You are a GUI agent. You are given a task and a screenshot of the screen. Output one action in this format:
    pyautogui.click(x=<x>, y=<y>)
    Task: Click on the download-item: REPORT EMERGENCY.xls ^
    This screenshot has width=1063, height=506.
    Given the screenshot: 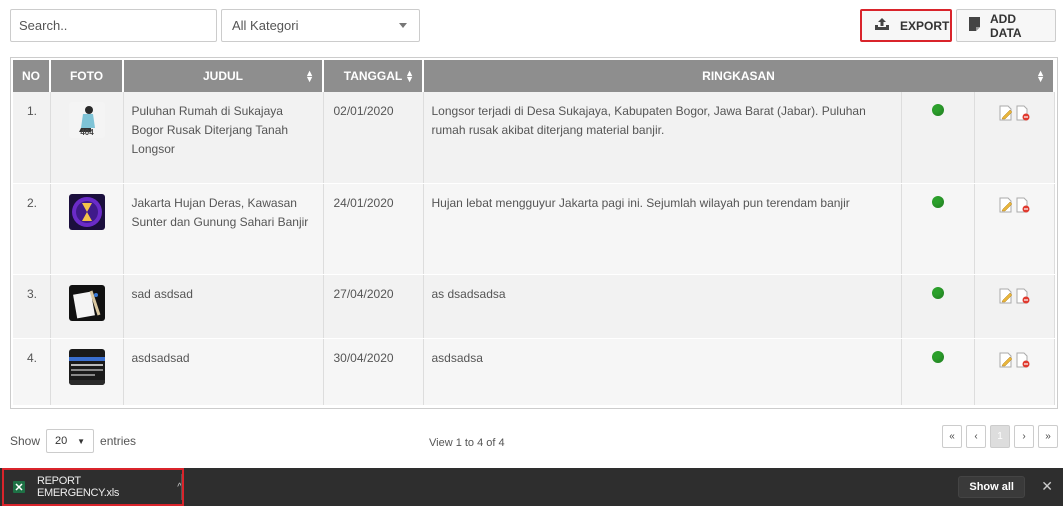 What is the action you would take?
    pyautogui.click(x=93, y=487)
    